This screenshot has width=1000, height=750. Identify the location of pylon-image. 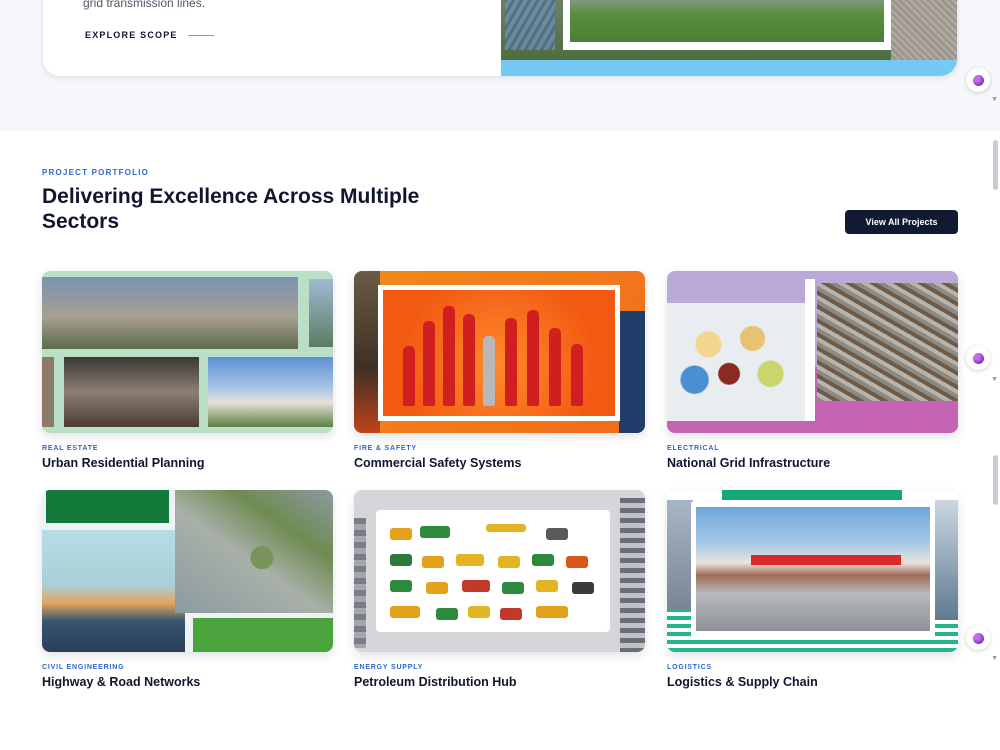
(530, 25).